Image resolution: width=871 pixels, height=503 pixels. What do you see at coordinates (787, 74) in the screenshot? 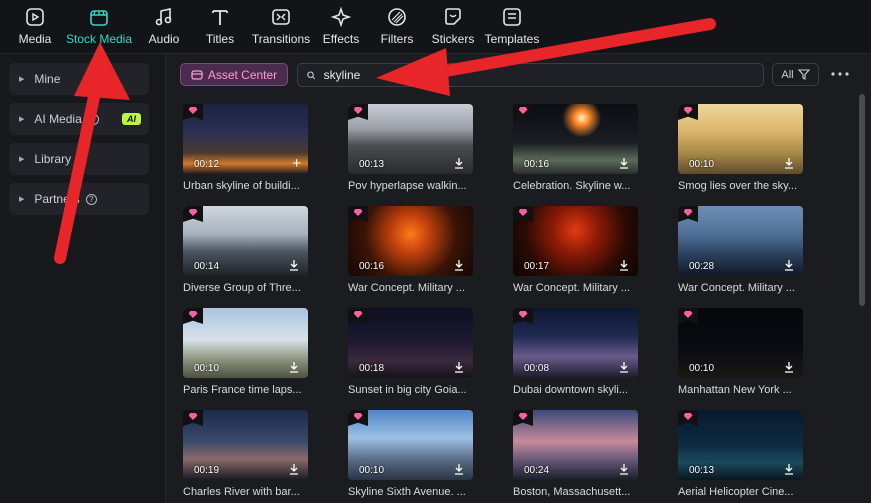
I see `filter-label: All` at bounding box center [787, 74].